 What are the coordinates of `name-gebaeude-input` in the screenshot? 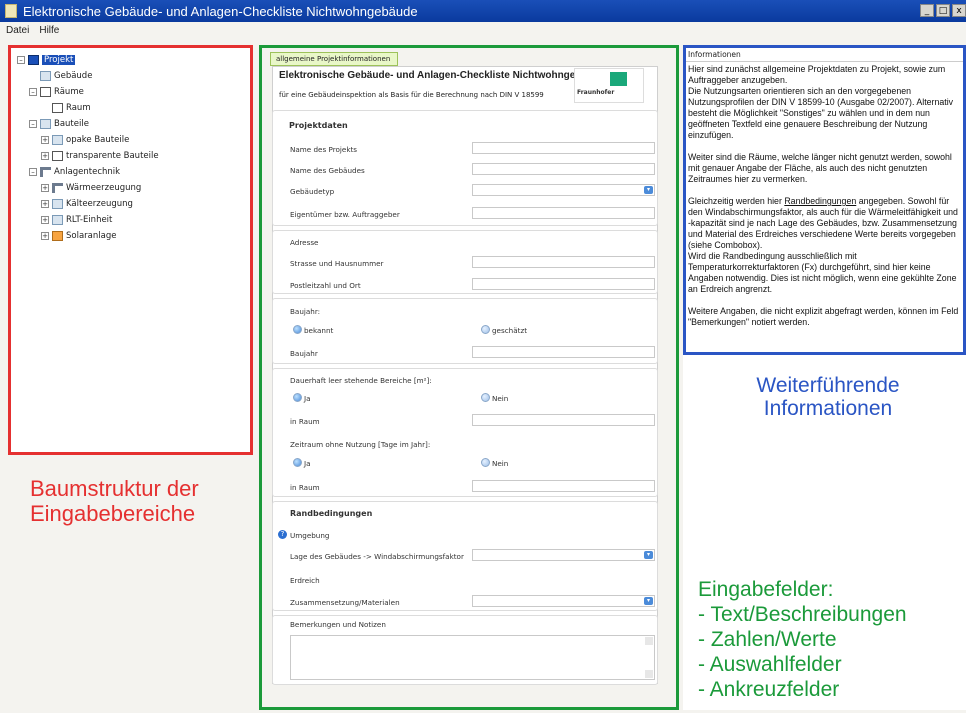 It's located at (563, 169).